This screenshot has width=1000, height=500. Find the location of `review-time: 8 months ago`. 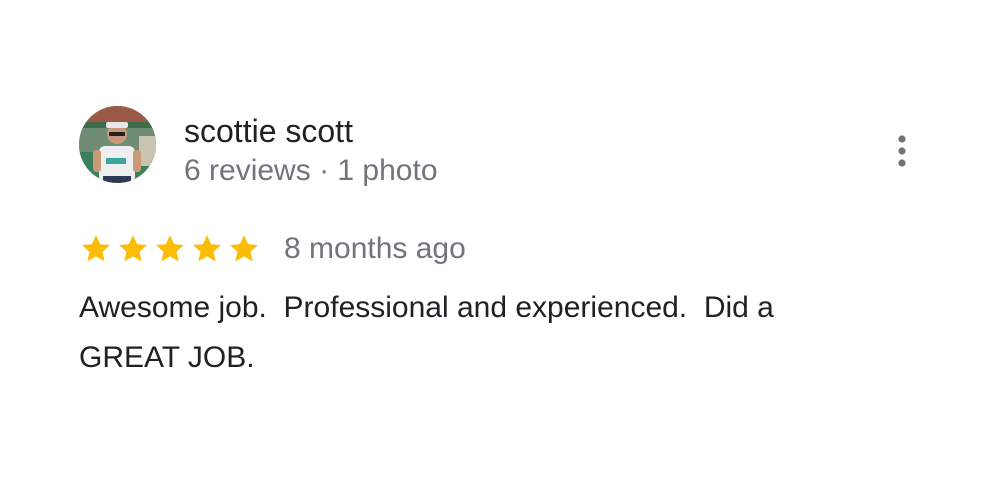

review-time: 8 months ago is located at coordinates (375, 248).